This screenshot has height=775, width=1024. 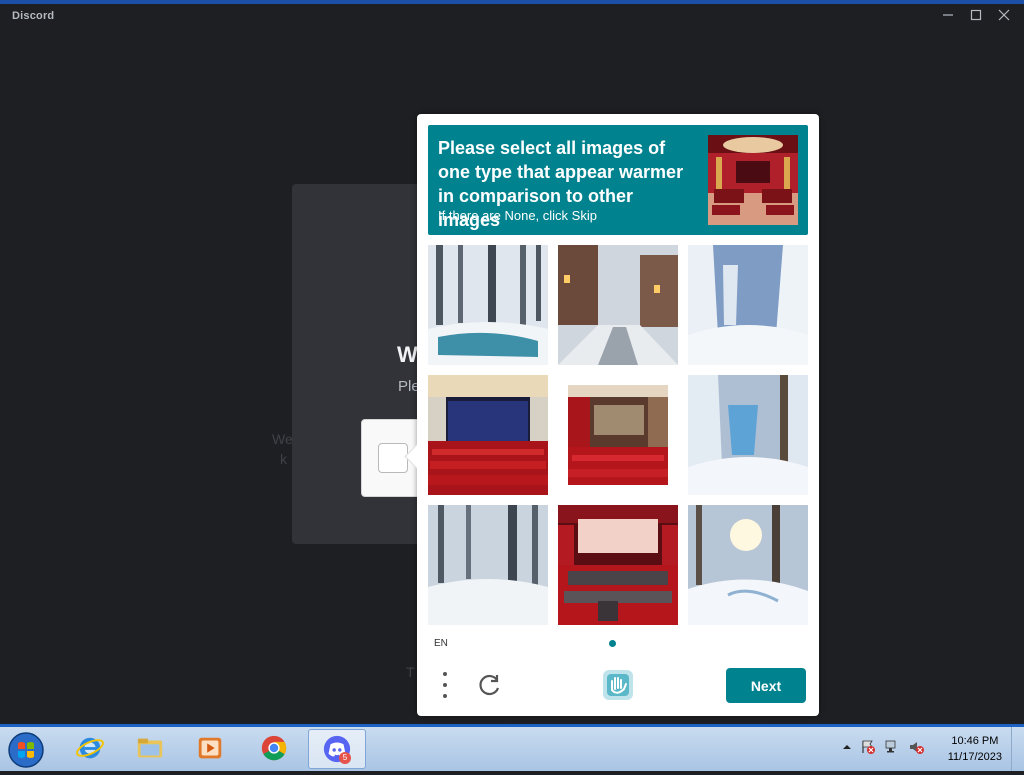 I want to click on maximize-icon, so click(x=976, y=15).